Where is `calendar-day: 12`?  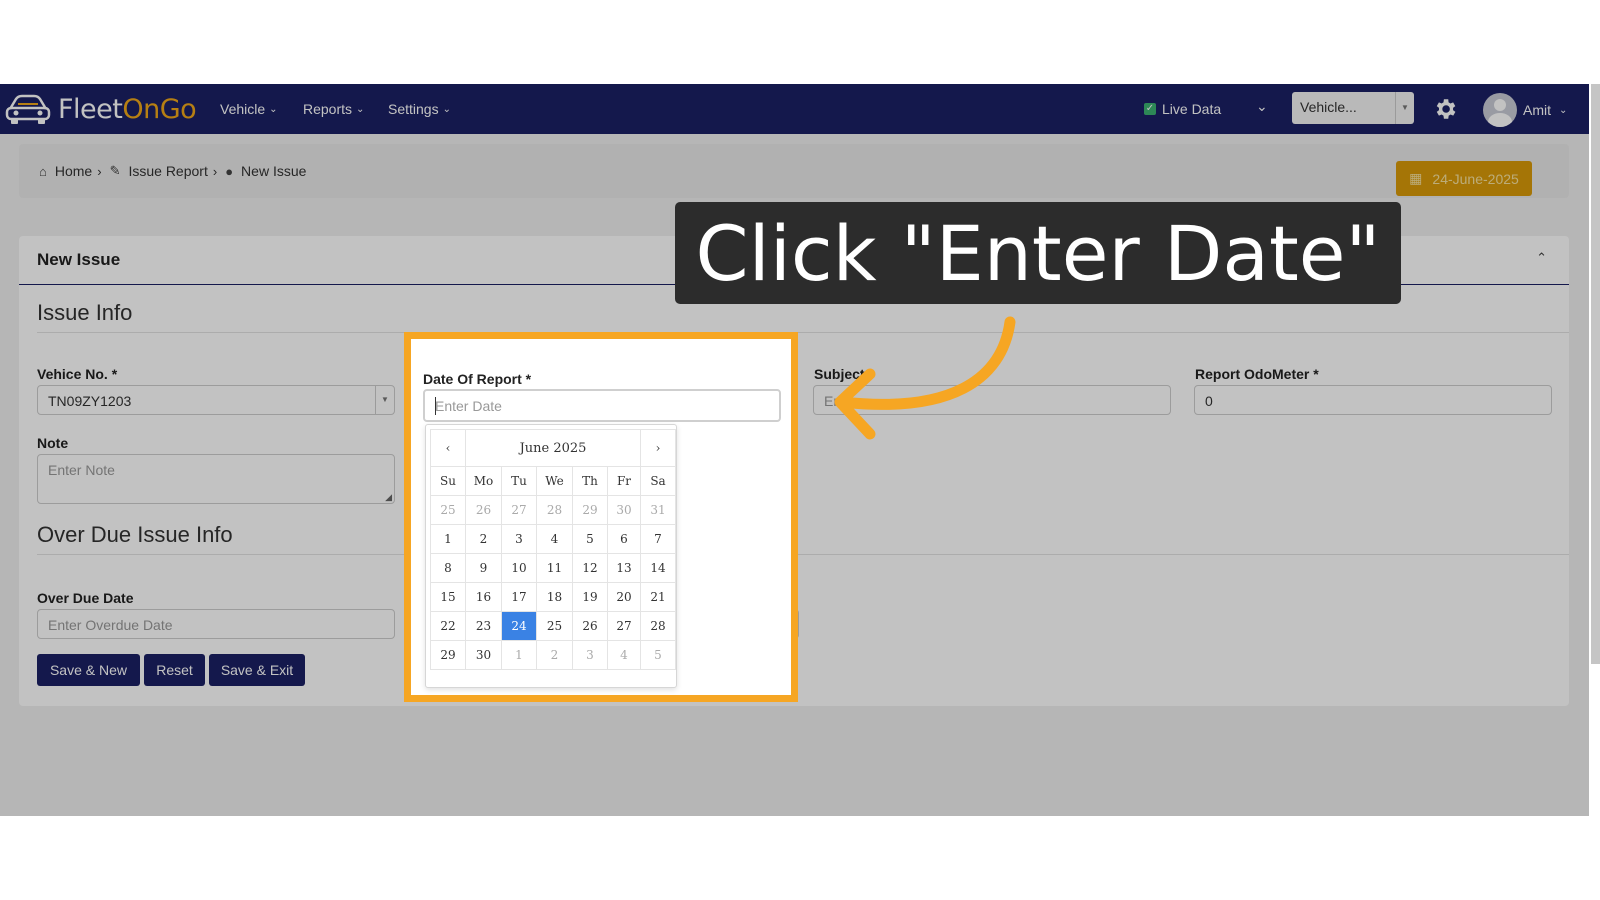 calendar-day: 12 is located at coordinates (590, 568).